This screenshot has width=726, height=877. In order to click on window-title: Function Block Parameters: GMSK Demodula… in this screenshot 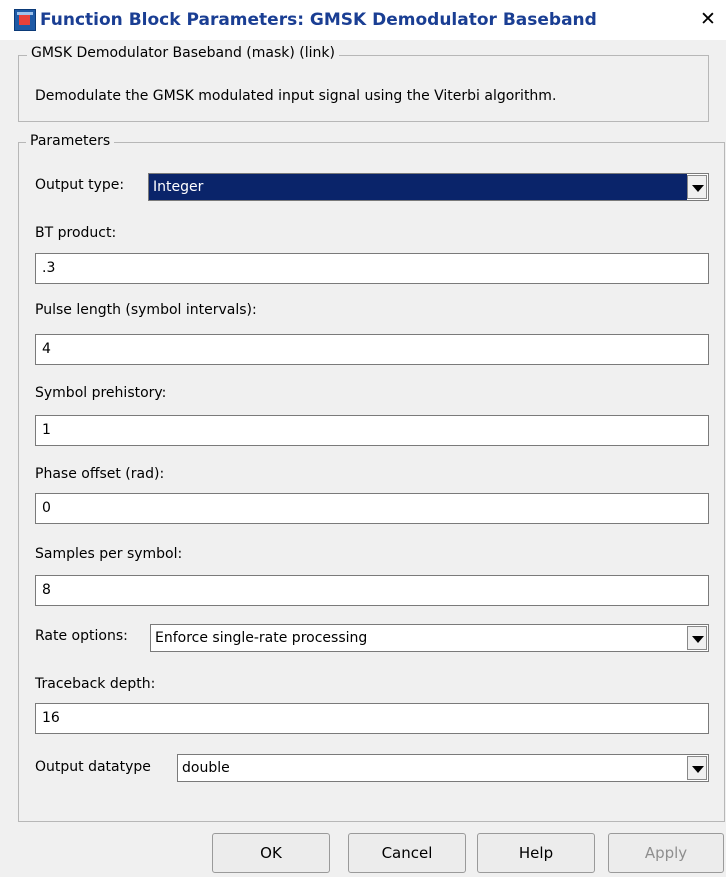, I will do `click(318, 20)`.